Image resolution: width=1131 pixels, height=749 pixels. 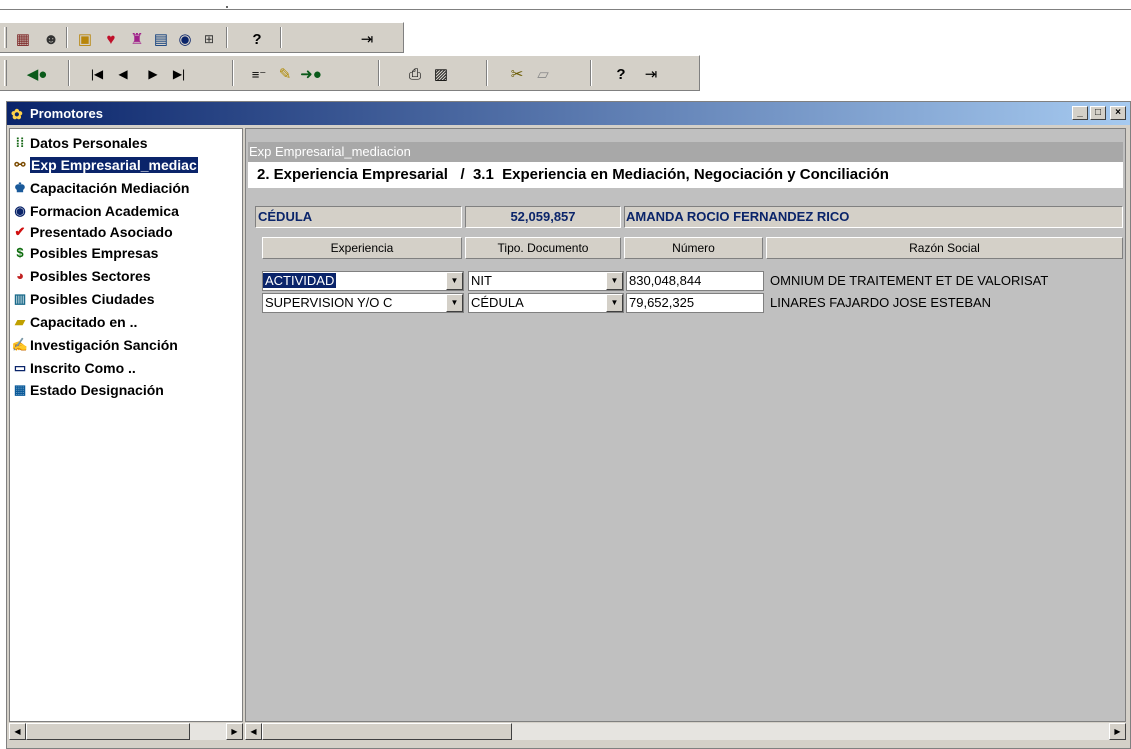 What do you see at coordinates (1118, 113) in the screenshot?
I see `close-button: ×` at bounding box center [1118, 113].